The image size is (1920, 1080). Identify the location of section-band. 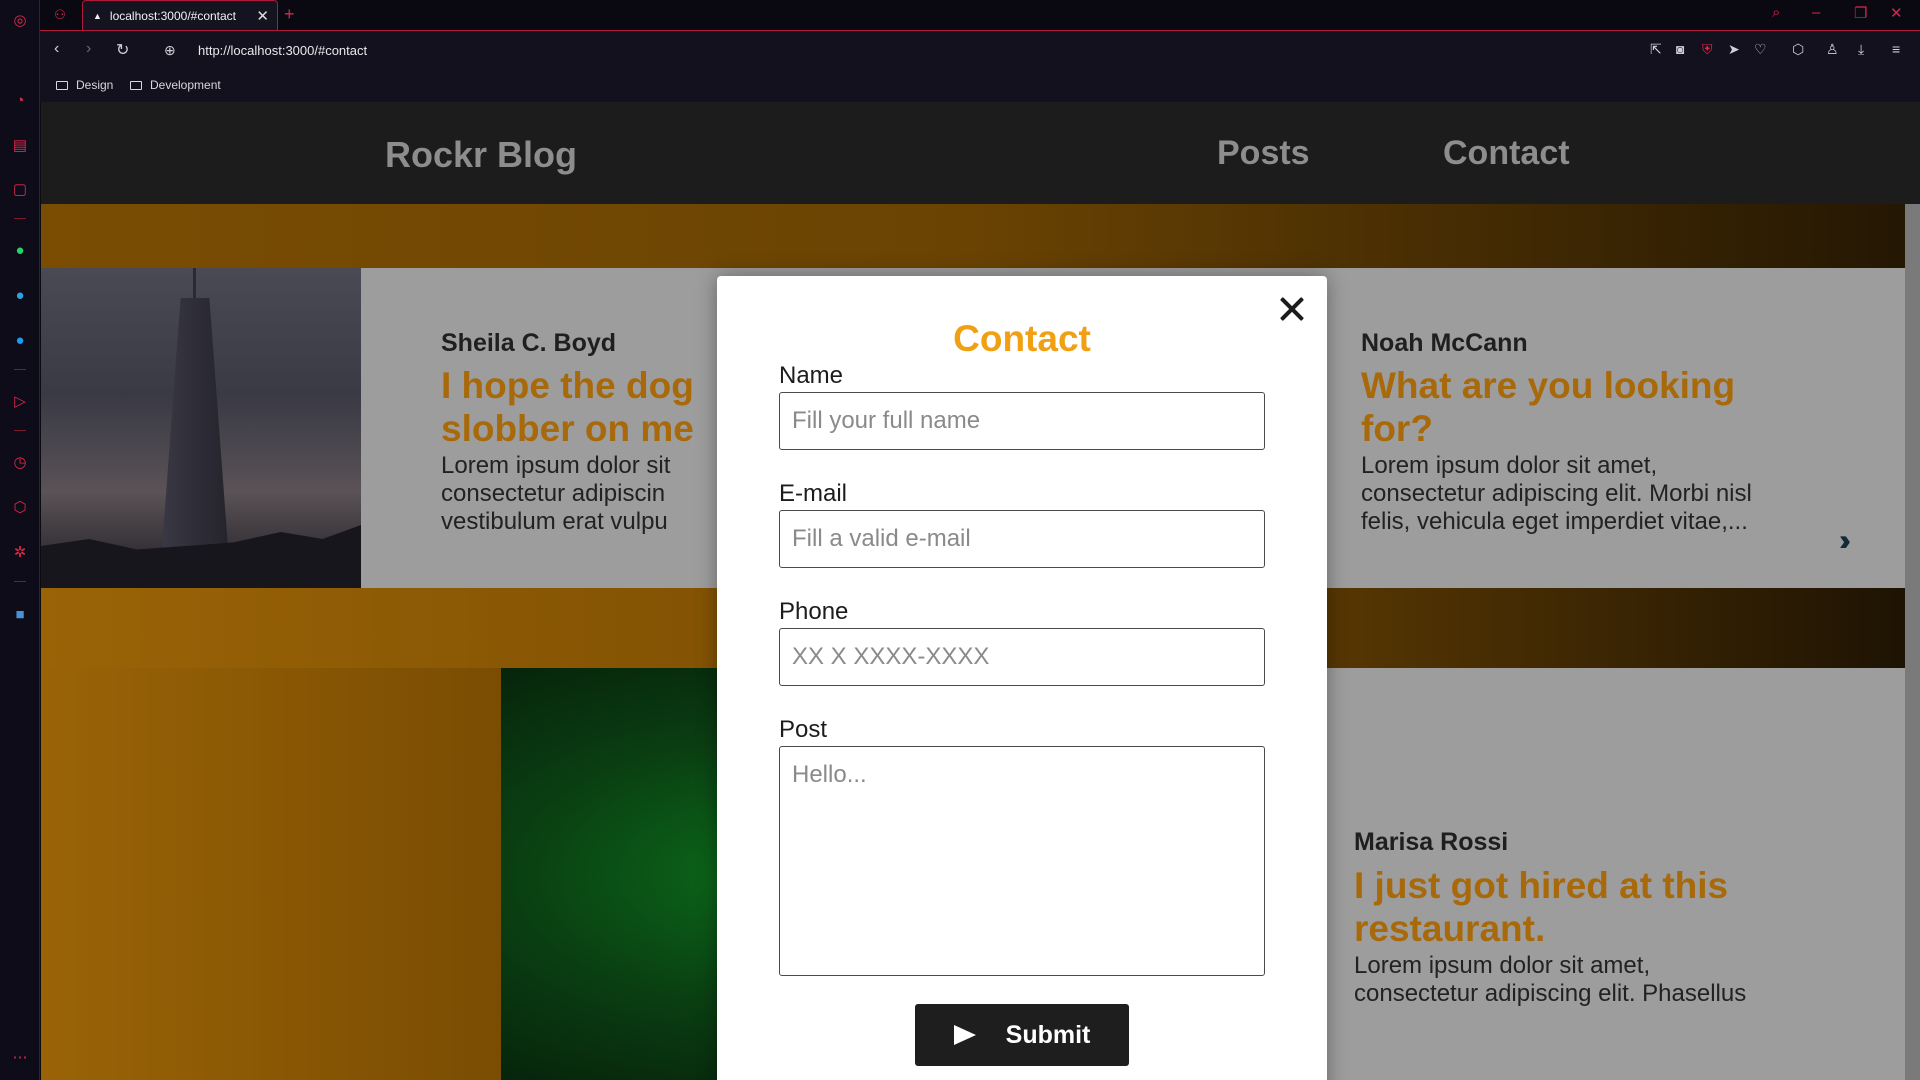
(973, 236).